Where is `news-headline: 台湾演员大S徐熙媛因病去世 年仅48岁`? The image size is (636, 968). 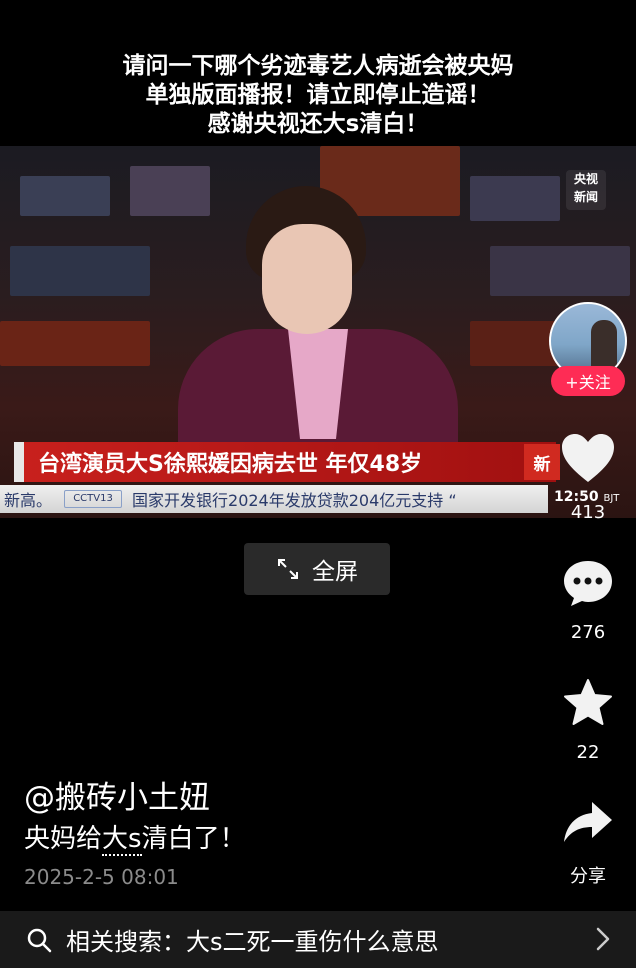
news-headline: 台湾演员大S徐熙媛因病去世 年仅48岁 is located at coordinates (230, 464).